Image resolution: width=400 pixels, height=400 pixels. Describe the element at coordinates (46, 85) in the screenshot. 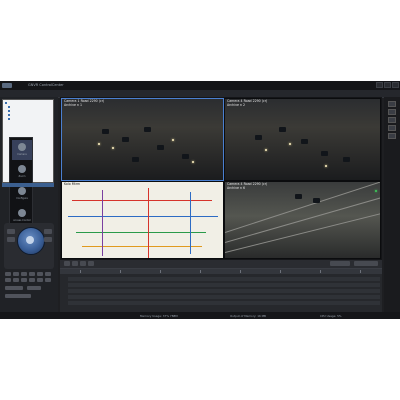

I see `window-title: GNVR ControlCenter` at that location.